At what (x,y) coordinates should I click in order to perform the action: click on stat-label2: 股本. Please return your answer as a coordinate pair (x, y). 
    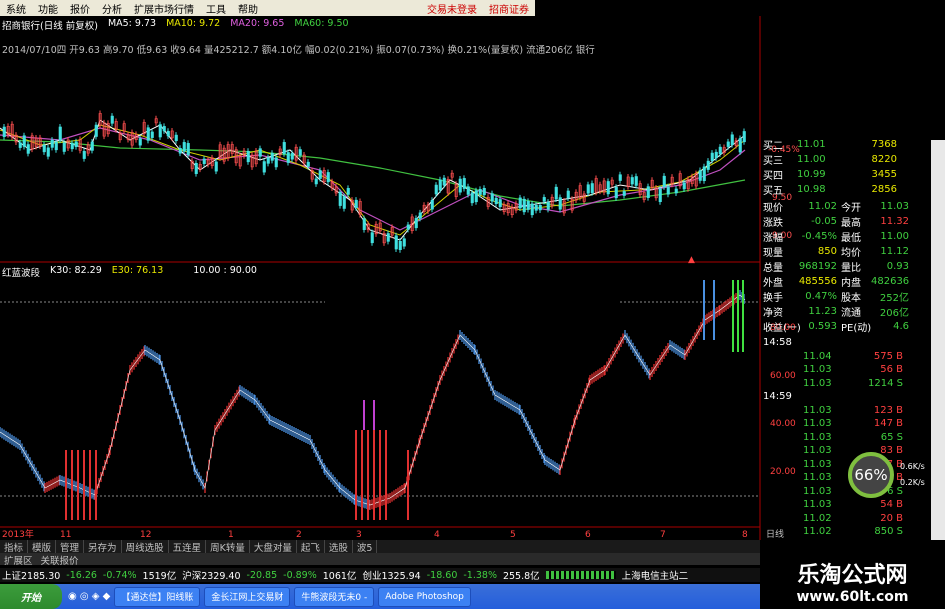
    Looking at the image, I should click on (851, 298).